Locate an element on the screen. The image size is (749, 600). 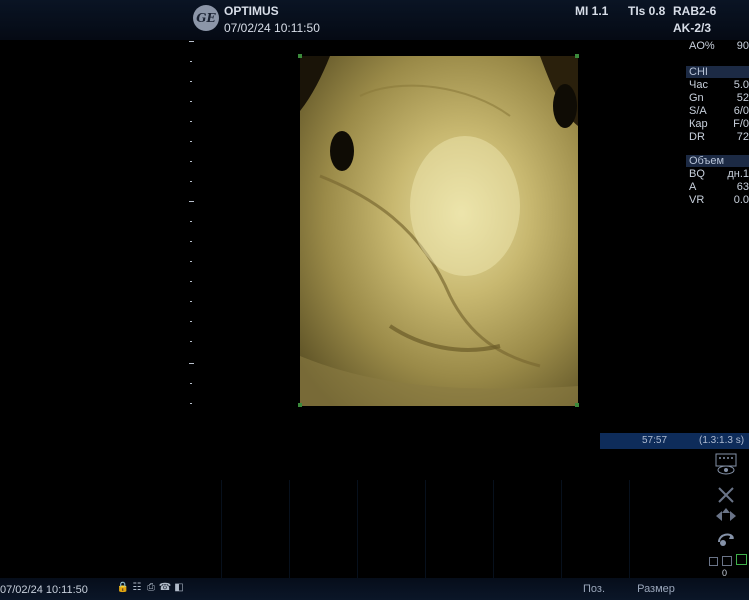
ge-logo: GE is located at coordinates (206, 18).